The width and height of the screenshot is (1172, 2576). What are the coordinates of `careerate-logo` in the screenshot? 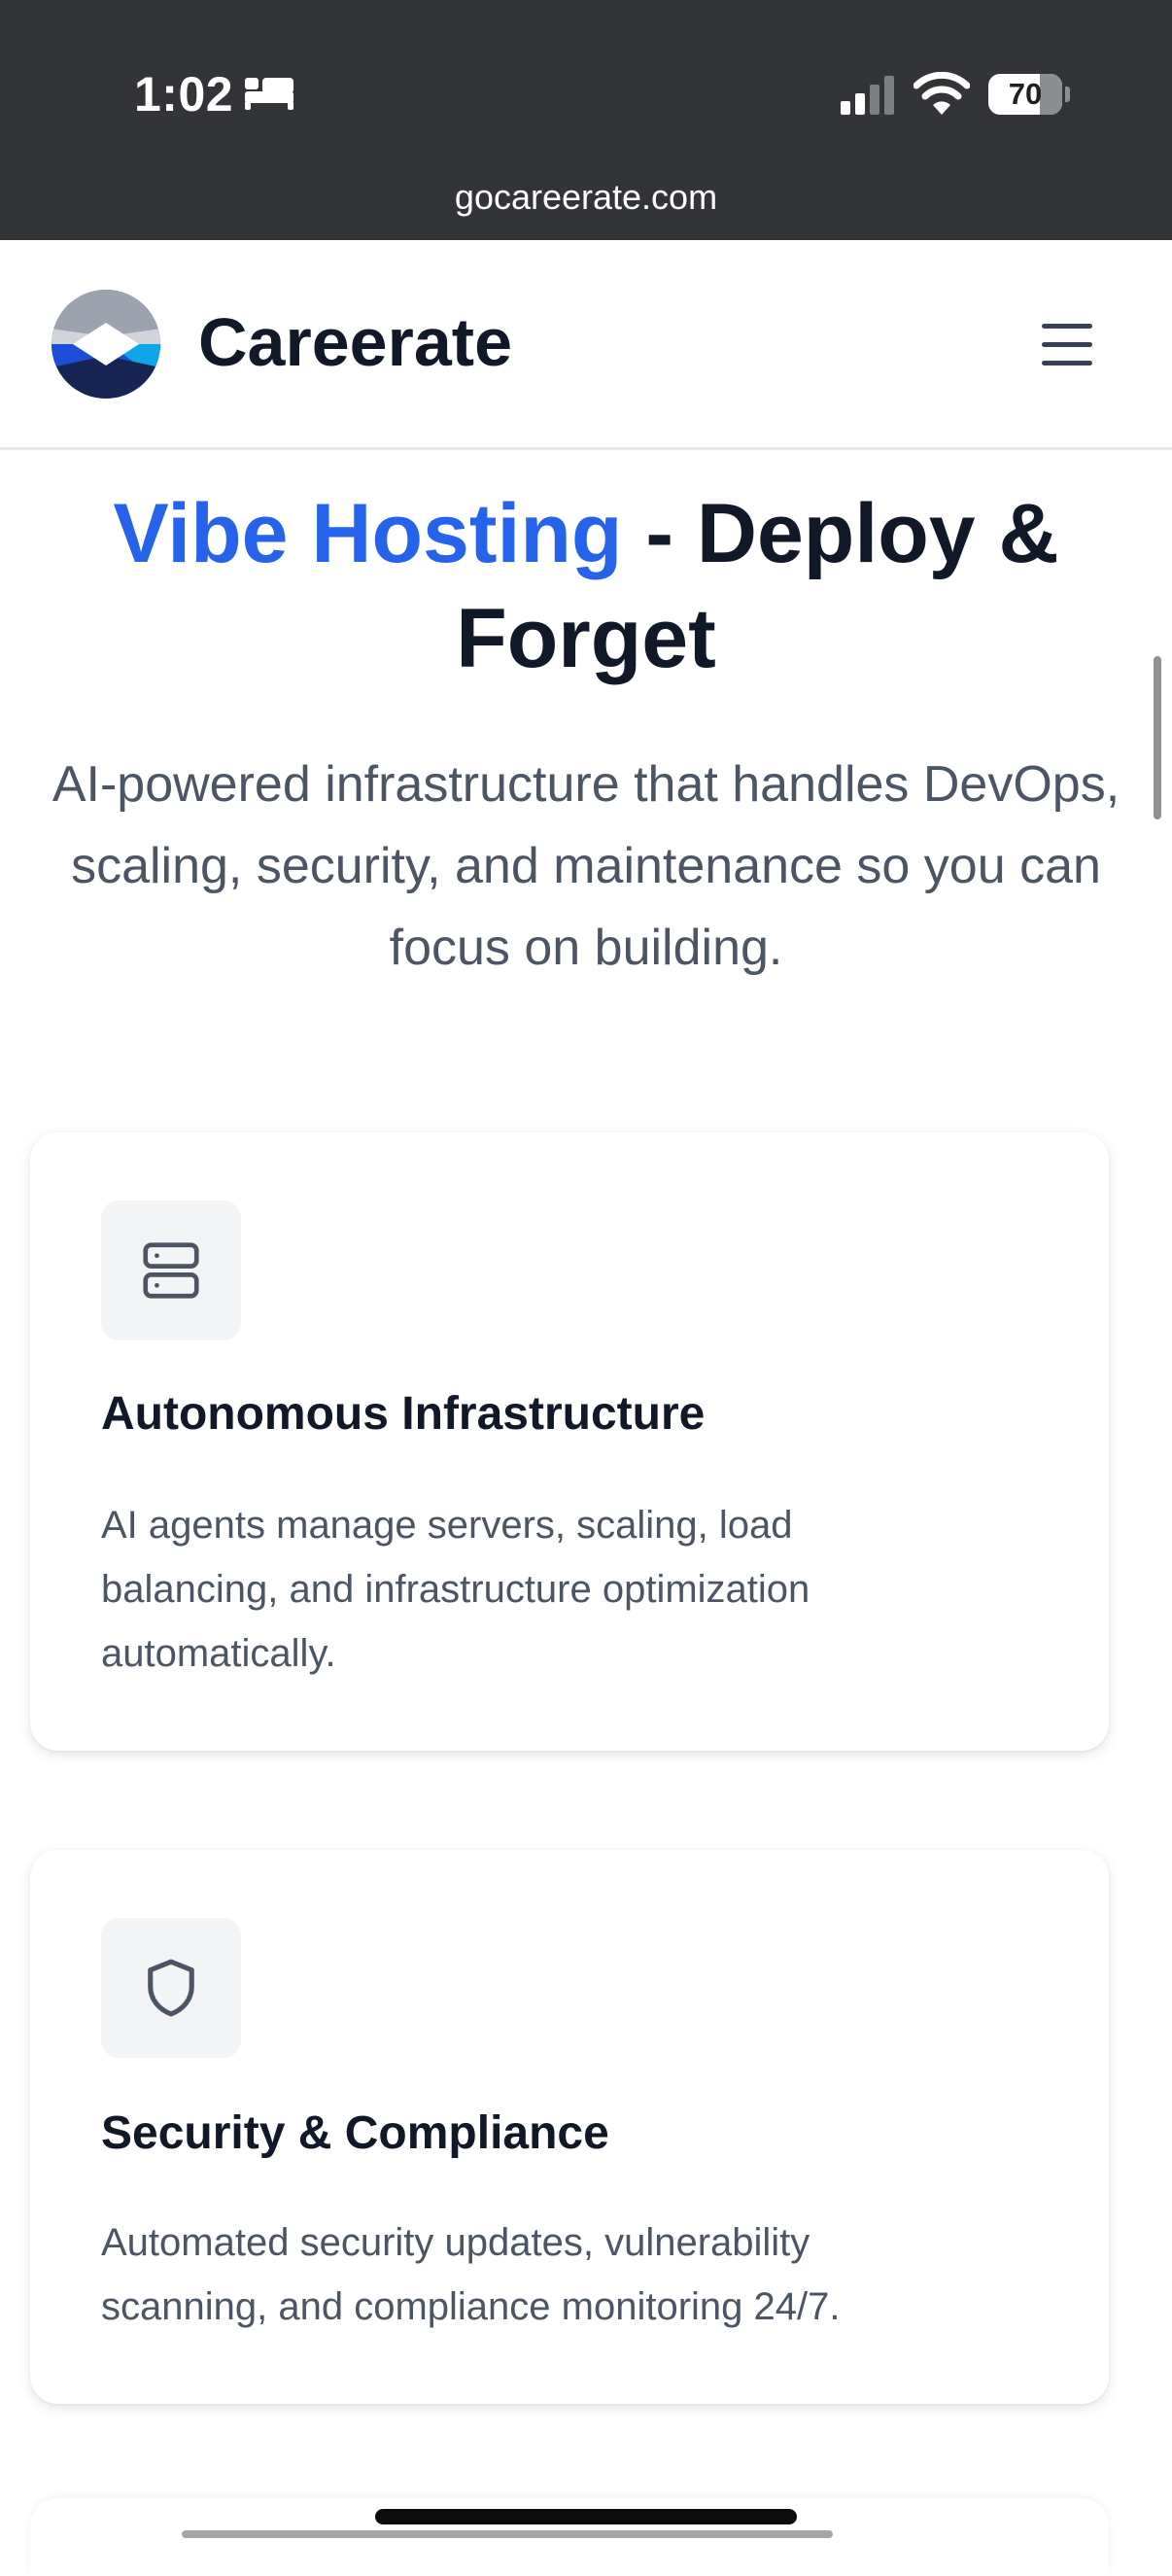 It's located at (106, 345).